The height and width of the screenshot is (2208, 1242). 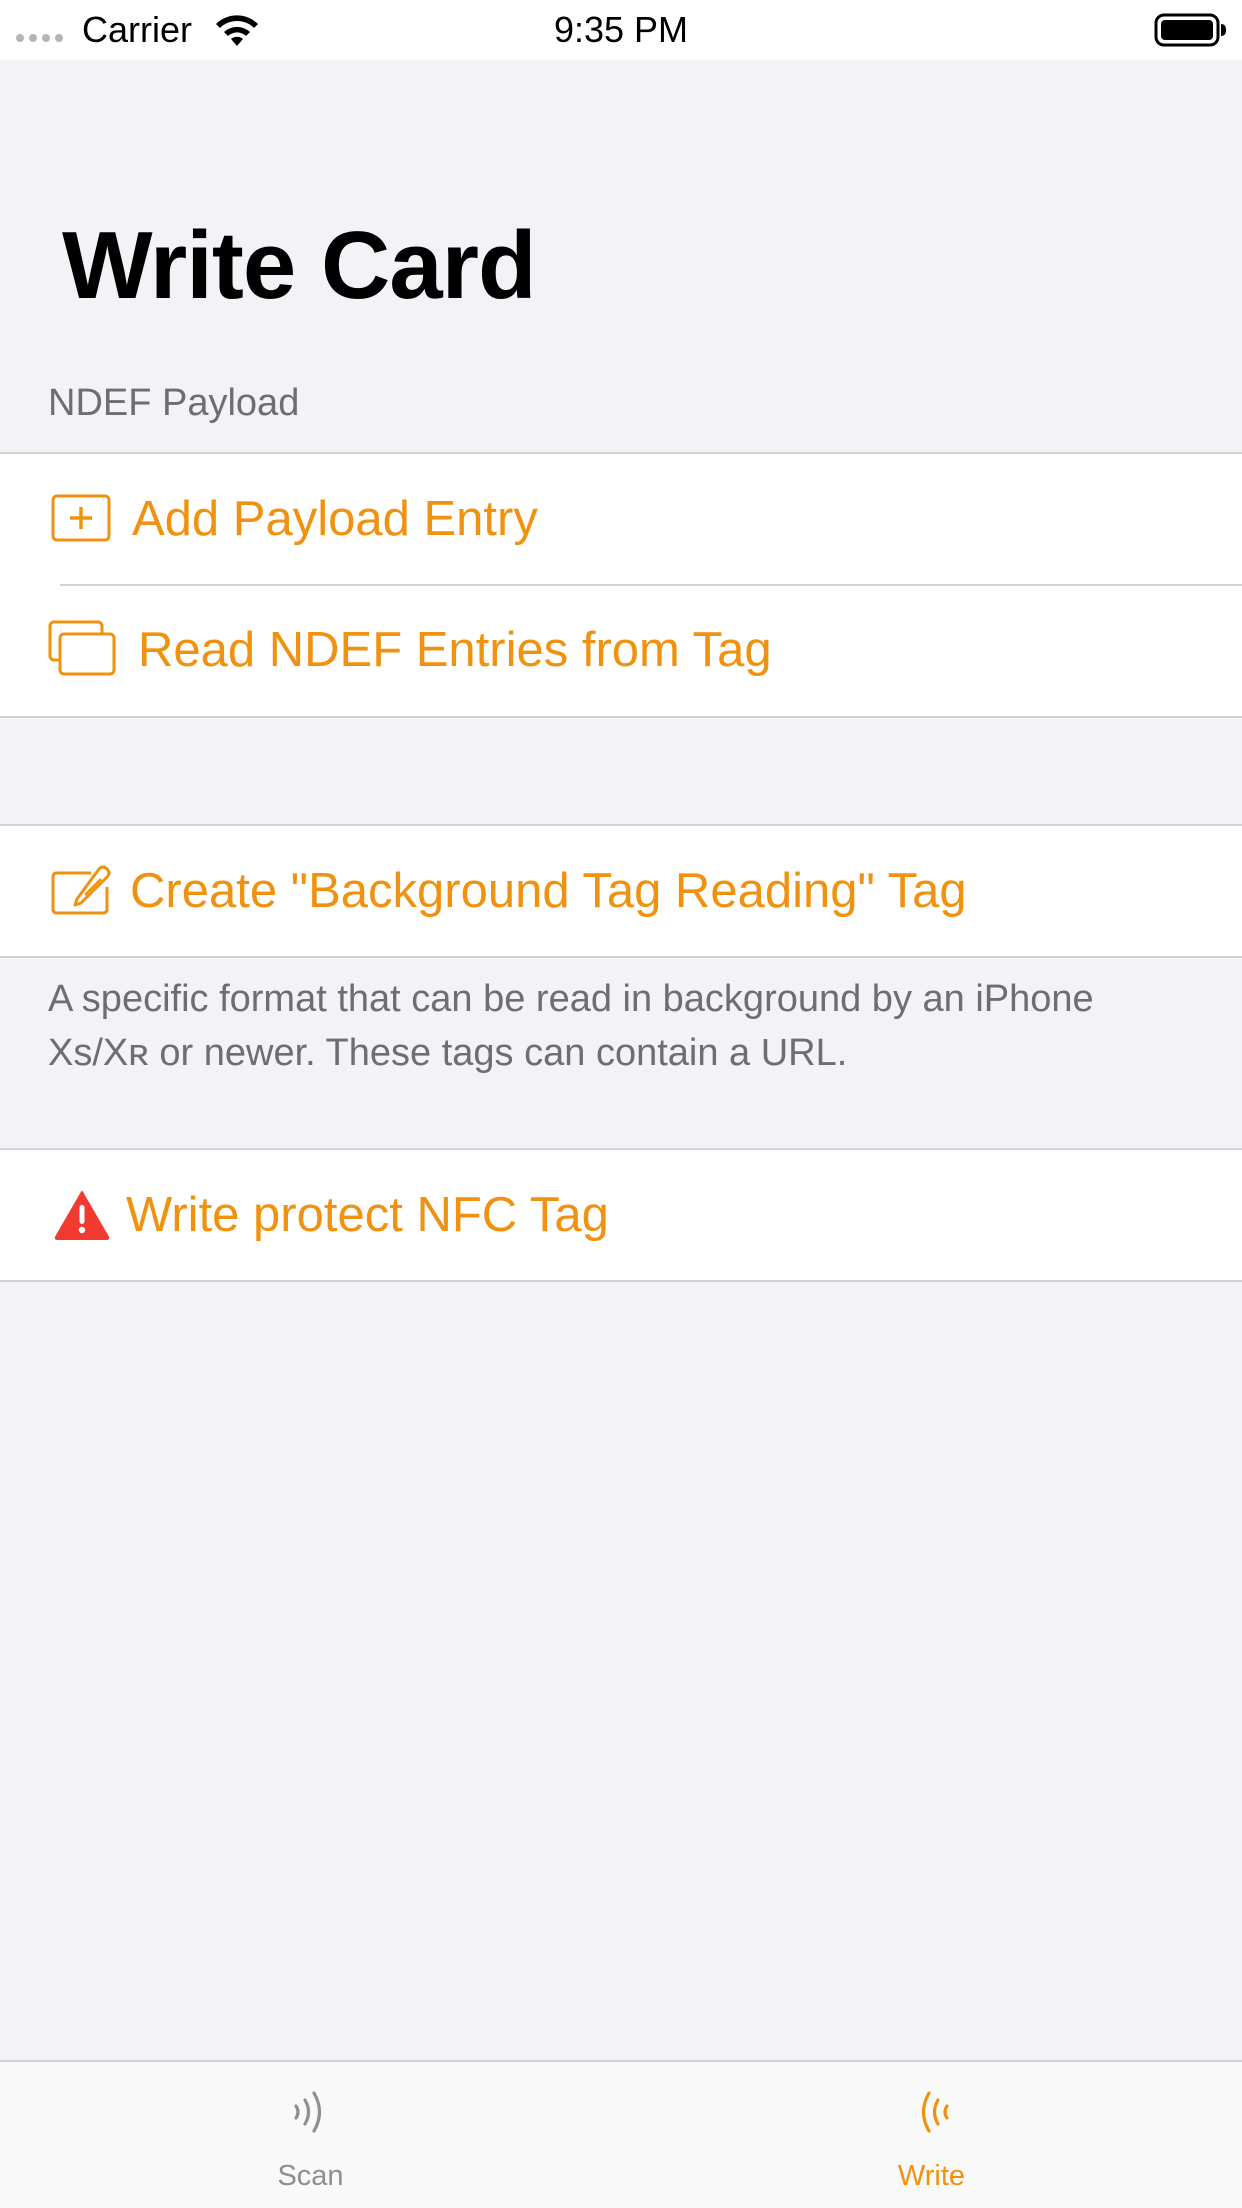 I want to click on read-ndef-entries-button: Read NDEF Entries from Tag, so click(x=621, y=650).